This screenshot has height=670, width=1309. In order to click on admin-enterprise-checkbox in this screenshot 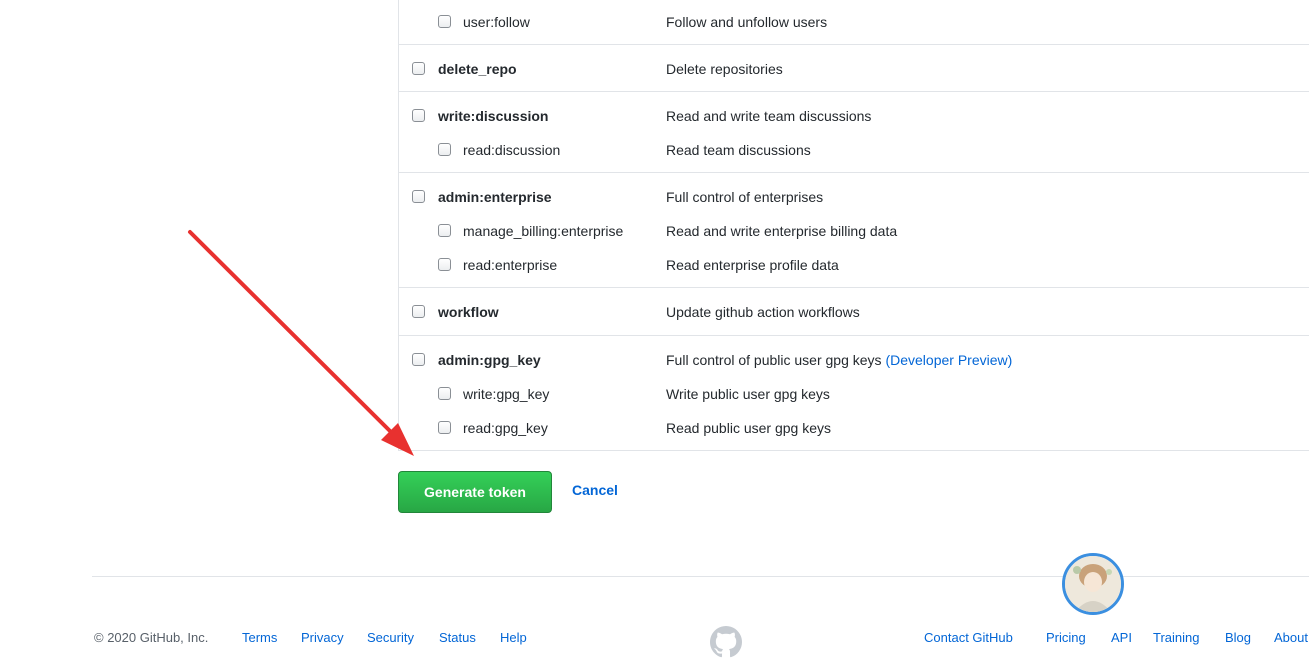, I will do `click(418, 196)`.